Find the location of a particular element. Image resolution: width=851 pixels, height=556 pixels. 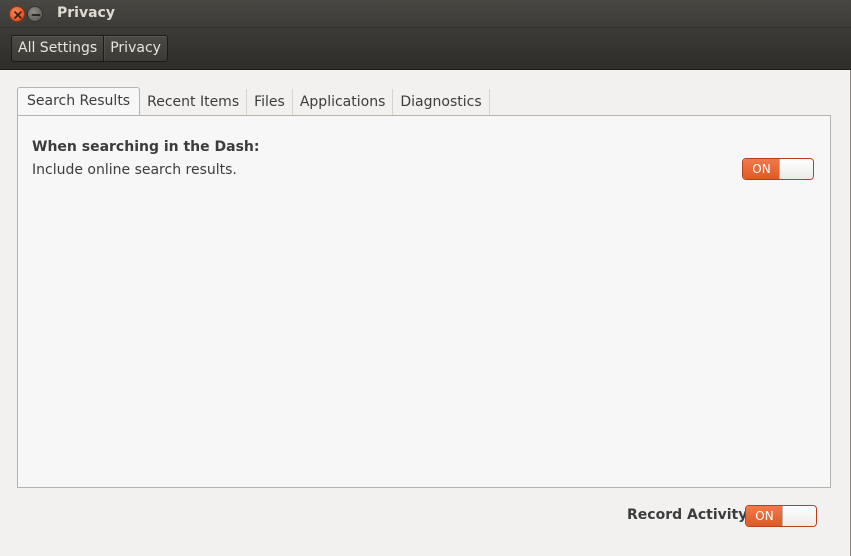

tab-recent-items: Recent Items is located at coordinates (194, 102).